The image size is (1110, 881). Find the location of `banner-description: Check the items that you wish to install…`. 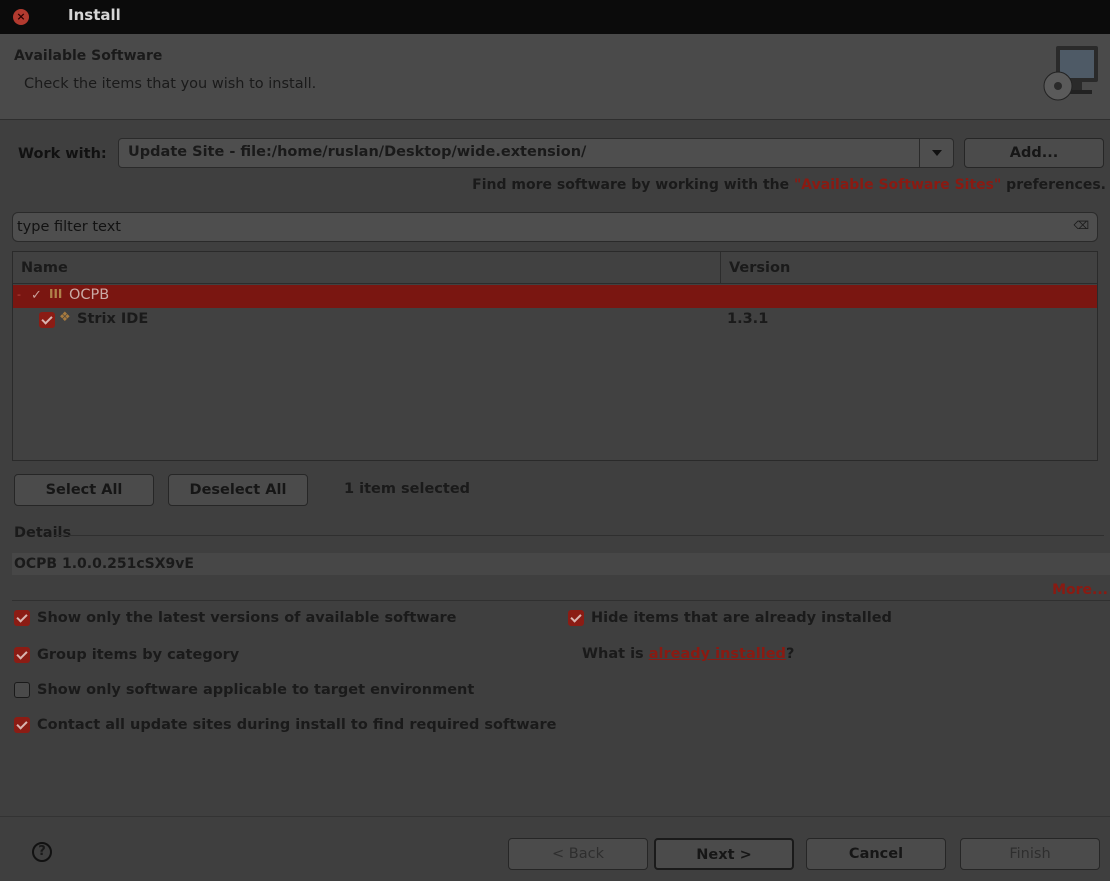

banner-description: Check the items that you wish to install… is located at coordinates (170, 84).